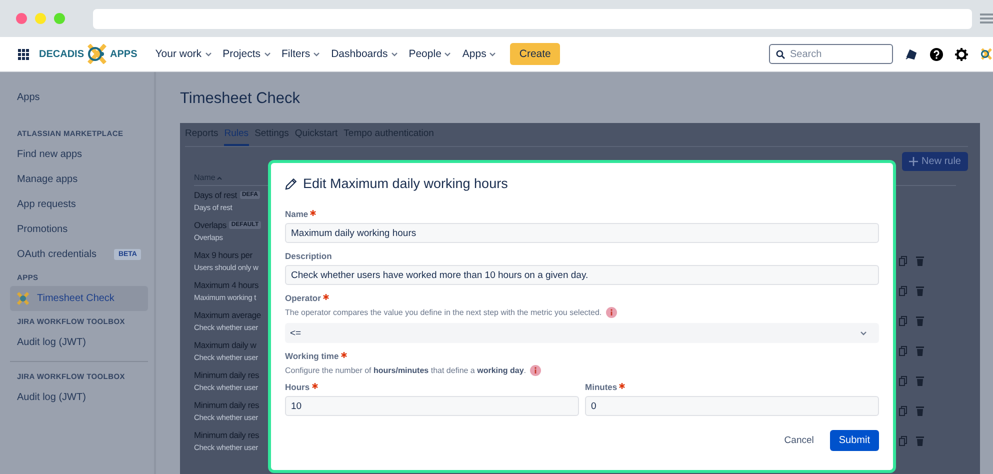 This screenshot has width=993, height=474. Describe the element at coordinates (79, 154) in the screenshot. I see `sidebar-item: Find new apps` at that location.